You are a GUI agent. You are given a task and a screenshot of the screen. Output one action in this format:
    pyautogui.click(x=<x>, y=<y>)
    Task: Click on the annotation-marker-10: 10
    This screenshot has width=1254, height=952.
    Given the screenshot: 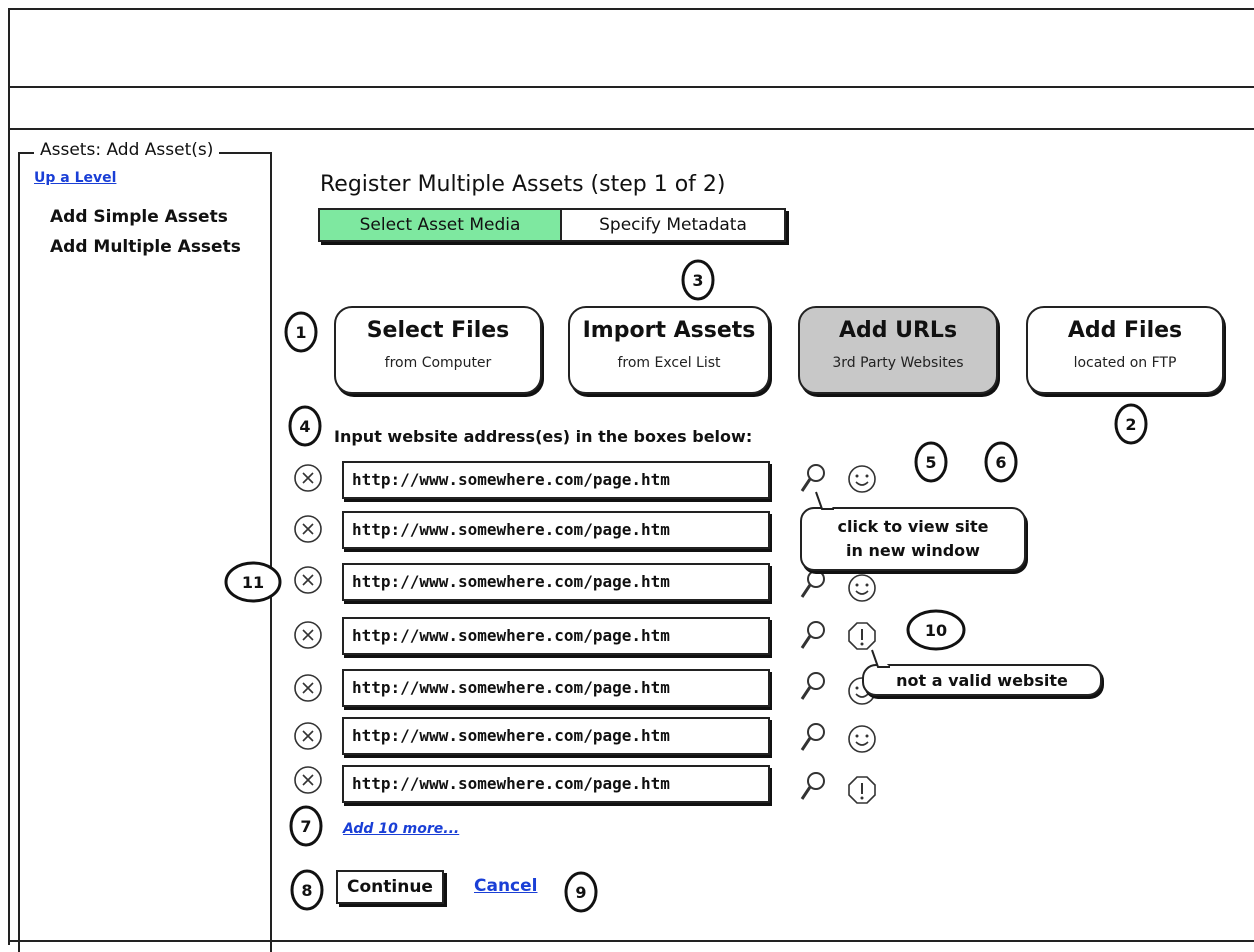 What is the action you would take?
    pyautogui.click(x=936, y=630)
    